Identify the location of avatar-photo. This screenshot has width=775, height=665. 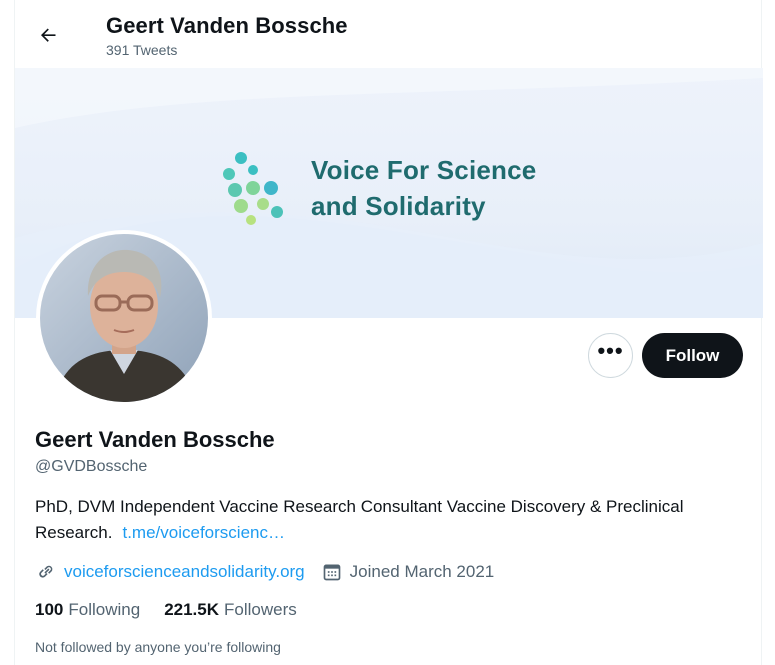
(124, 318).